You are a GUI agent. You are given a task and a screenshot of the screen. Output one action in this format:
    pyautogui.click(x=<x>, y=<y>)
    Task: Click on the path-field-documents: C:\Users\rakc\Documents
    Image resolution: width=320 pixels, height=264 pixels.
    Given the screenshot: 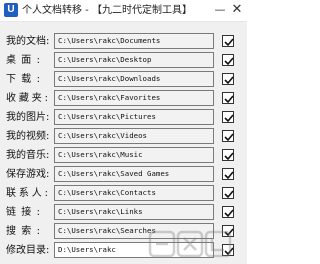 What is the action you would take?
    pyautogui.click(x=134, y=41)
    